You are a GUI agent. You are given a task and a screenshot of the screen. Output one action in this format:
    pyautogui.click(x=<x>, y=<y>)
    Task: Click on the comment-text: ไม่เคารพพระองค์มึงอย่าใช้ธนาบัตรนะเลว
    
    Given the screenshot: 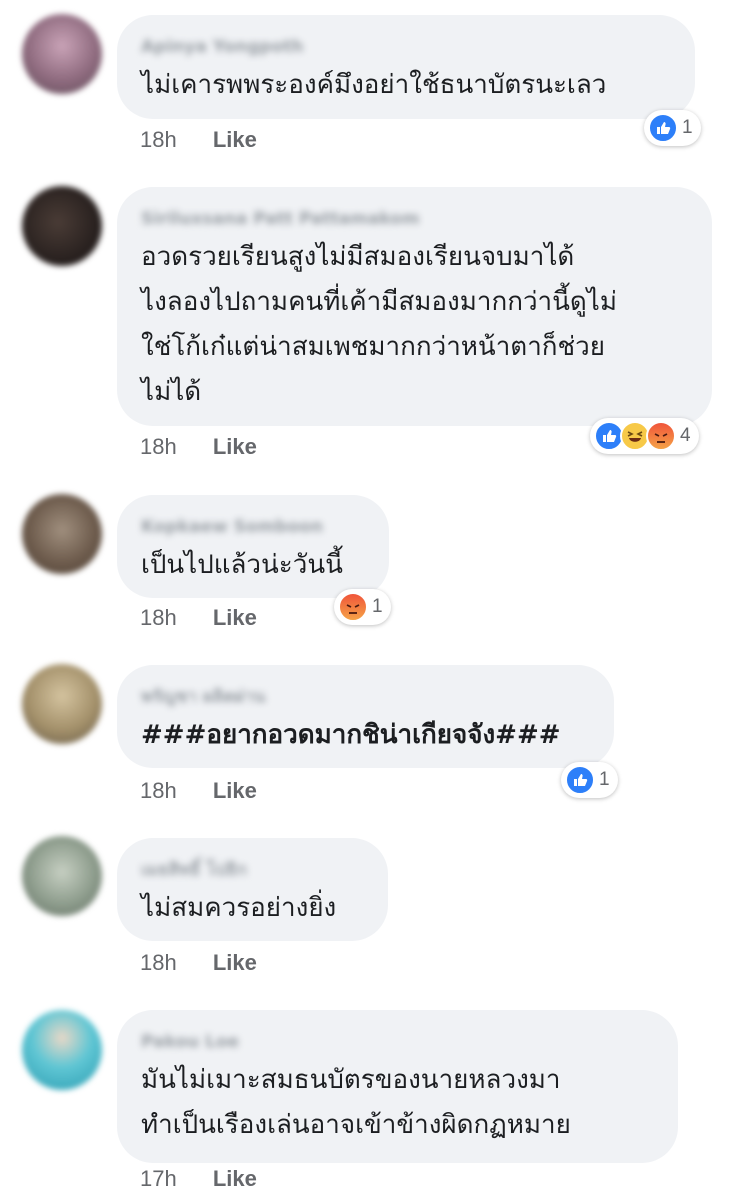 What is the action you would take?
    pyautogui.click(x=374, y=85)
    